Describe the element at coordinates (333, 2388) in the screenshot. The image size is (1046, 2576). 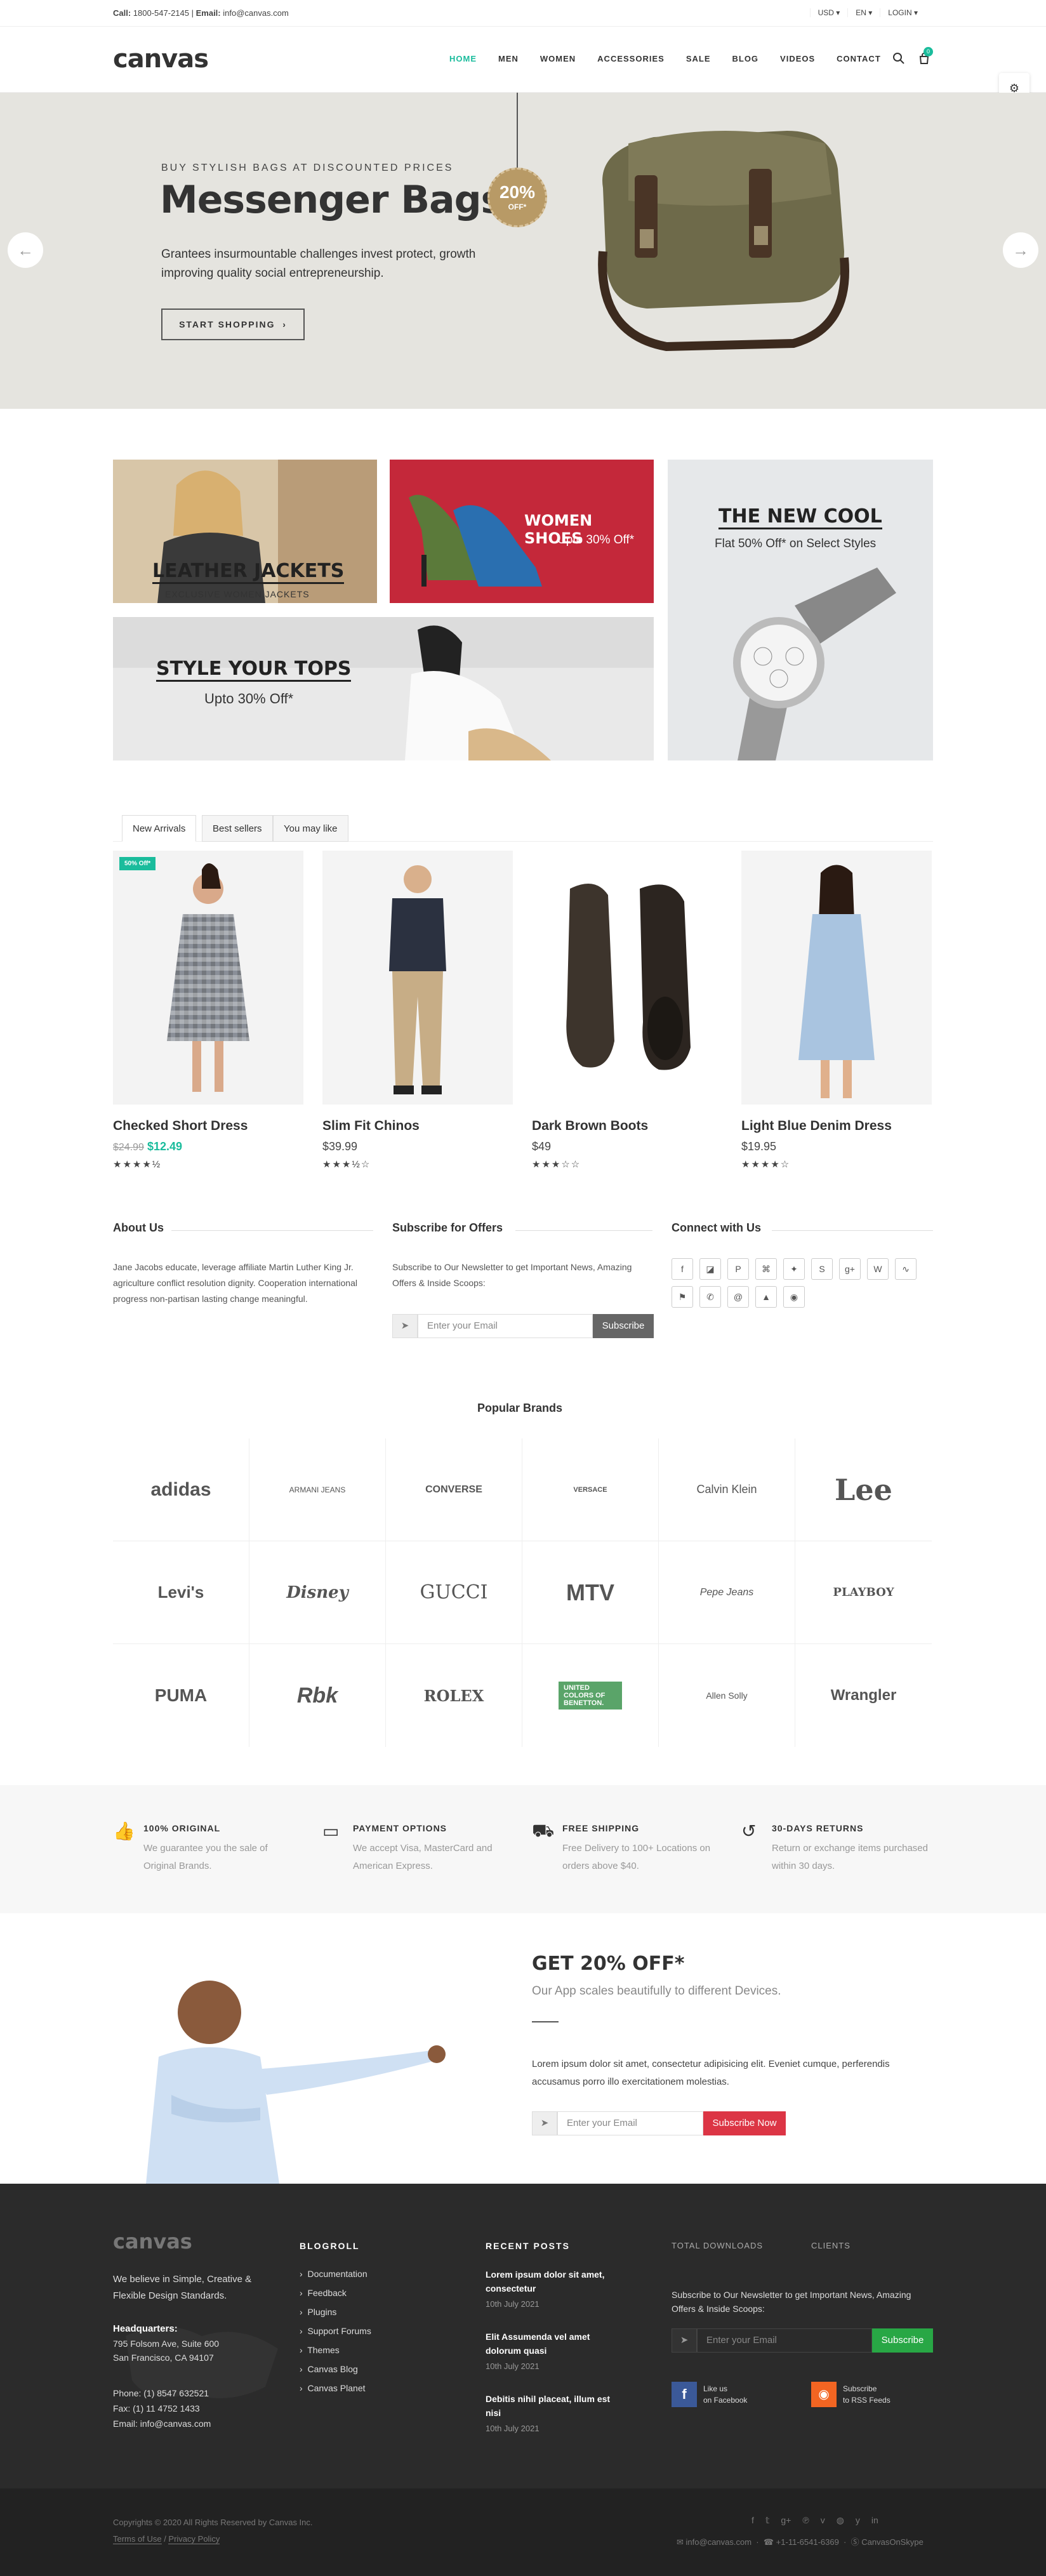
I see `blogroll-link: › Canvas Planet` at that location.